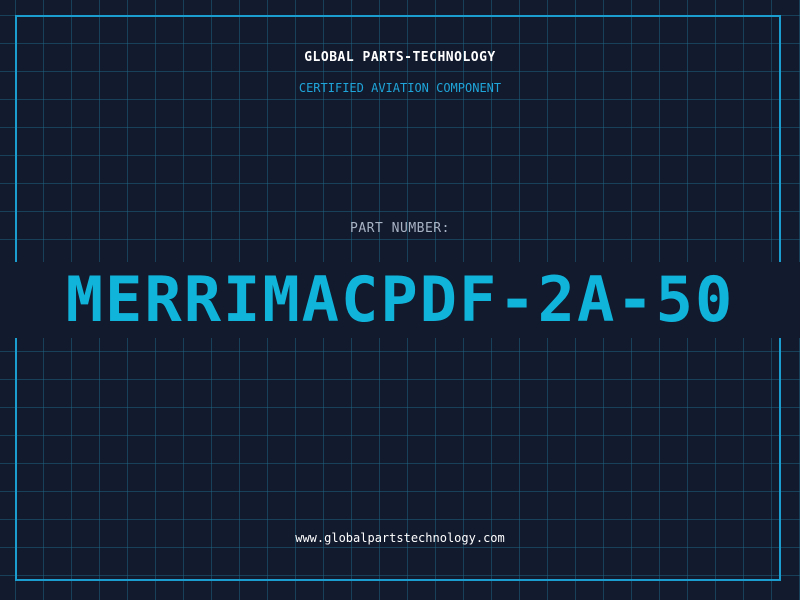 Image resolution: width=800 pixels, height=600 pixels. I want to click on part-number-label: PART NUMBER:, so click(400, 228).